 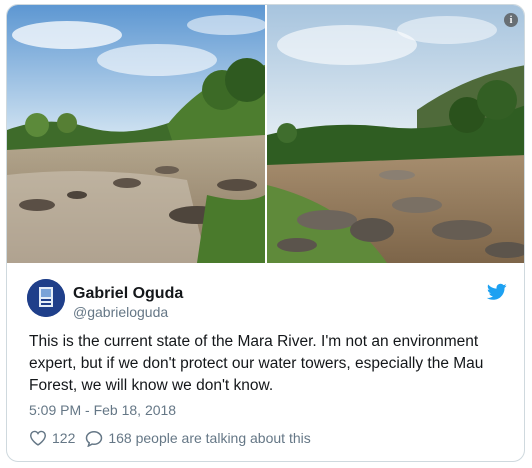 I want to click on info-icon: i, so click(x=511, y=20).